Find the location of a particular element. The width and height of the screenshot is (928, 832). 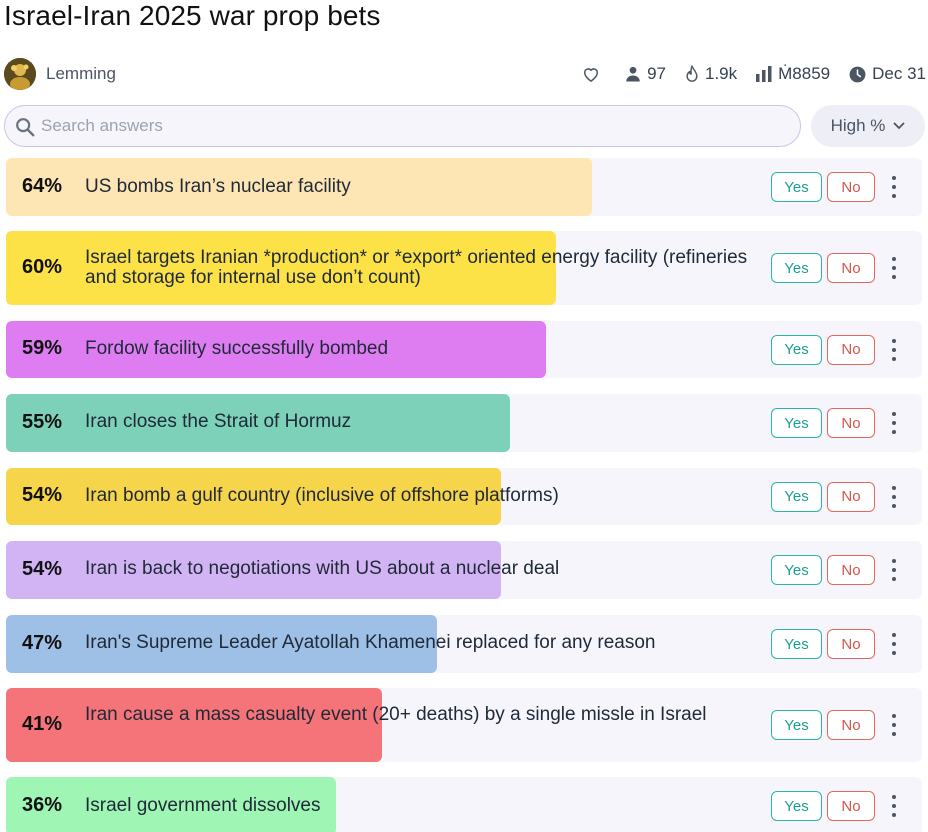

views-stat: 1.9k is located at coordinates (710, 74).